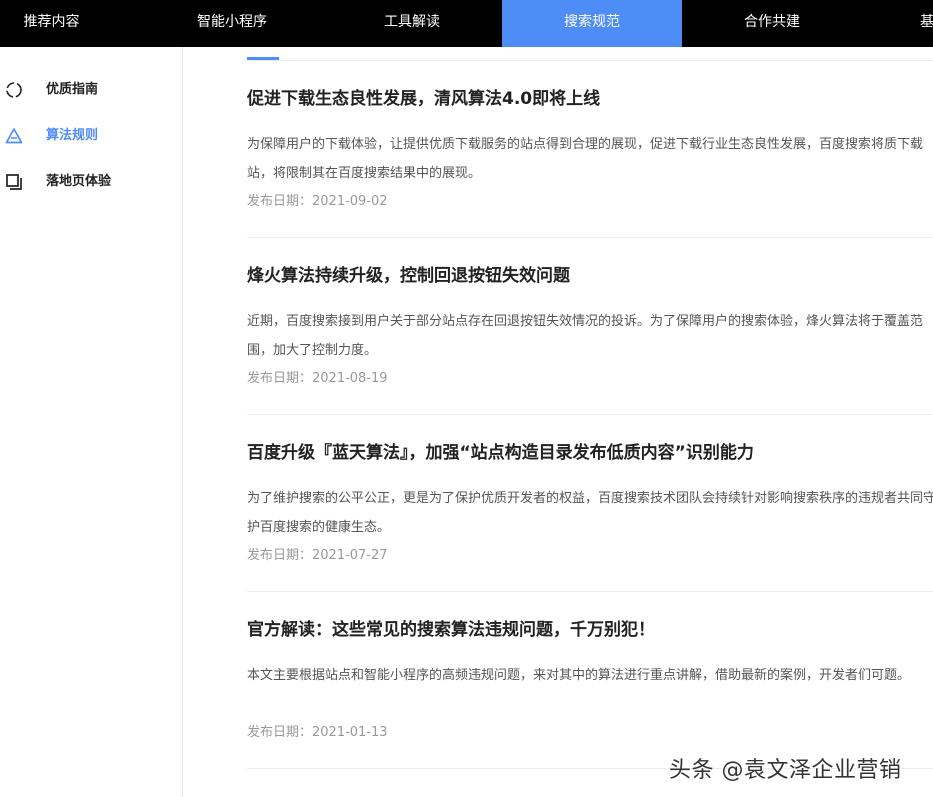 The image size is (933, 797). I want to click on article-date: 发布日期：2021-09-02, so click(317, 201).